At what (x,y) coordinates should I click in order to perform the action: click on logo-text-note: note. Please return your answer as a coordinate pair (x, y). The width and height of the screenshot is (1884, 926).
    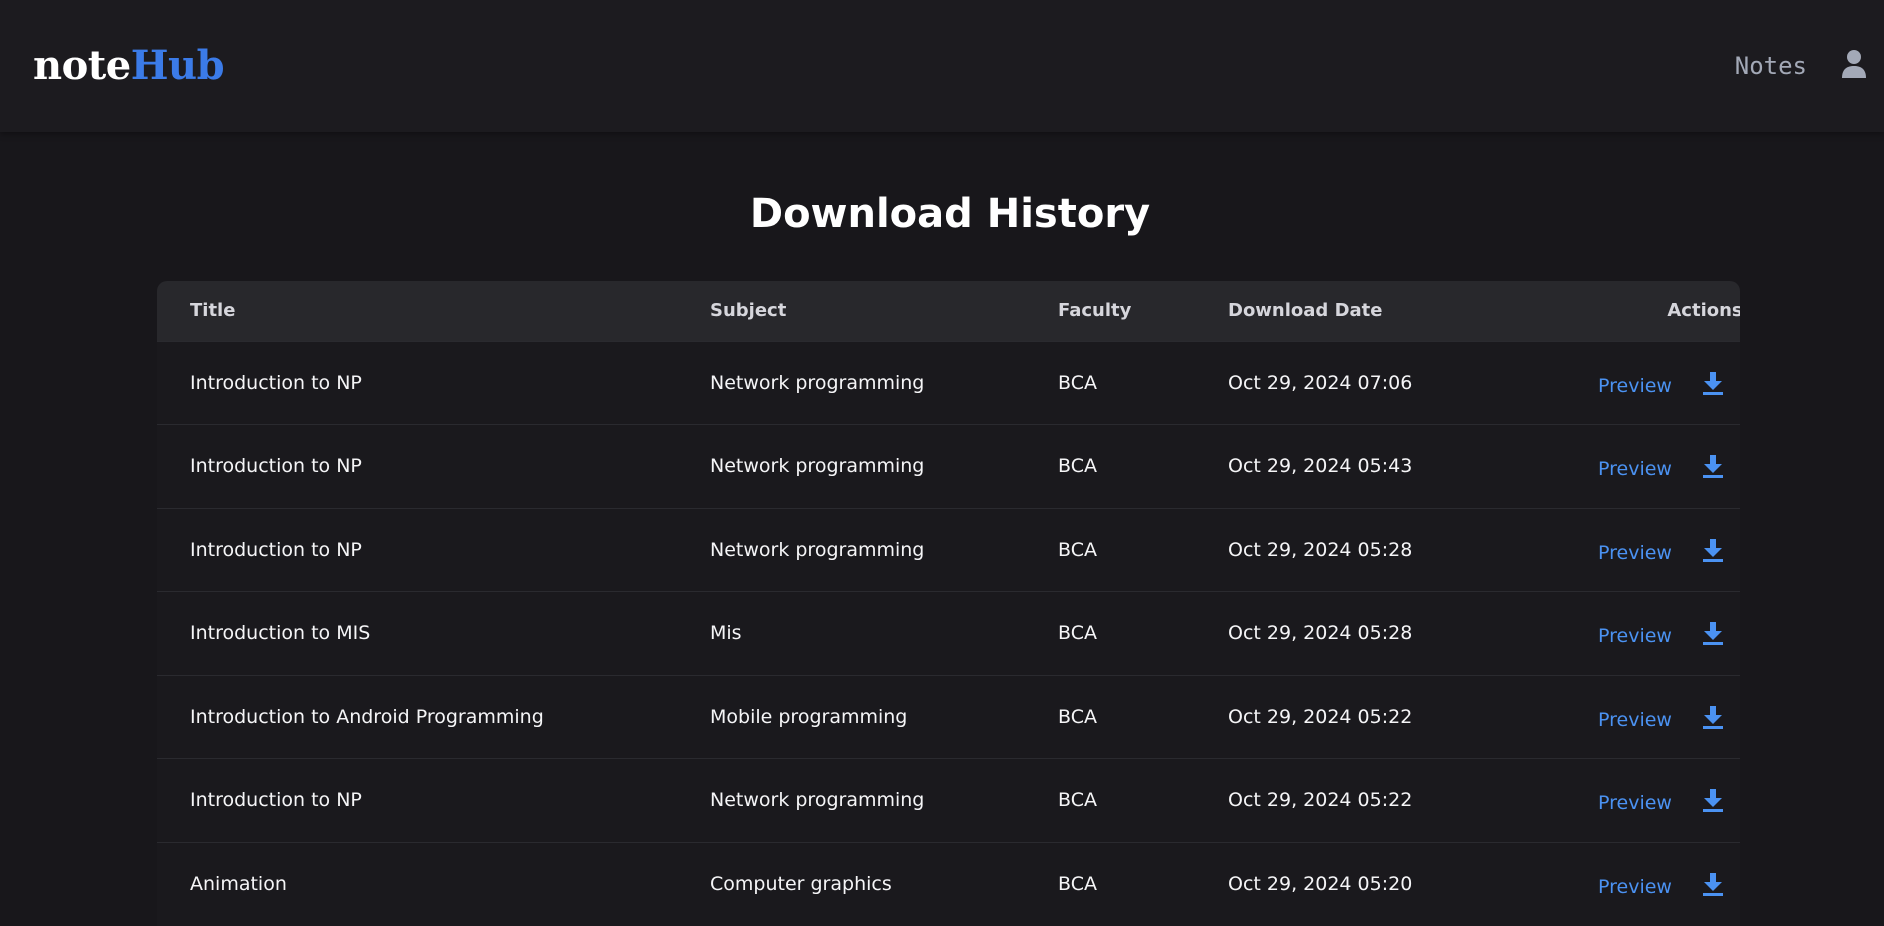
    Looking at the image, I should click on (82, 65).